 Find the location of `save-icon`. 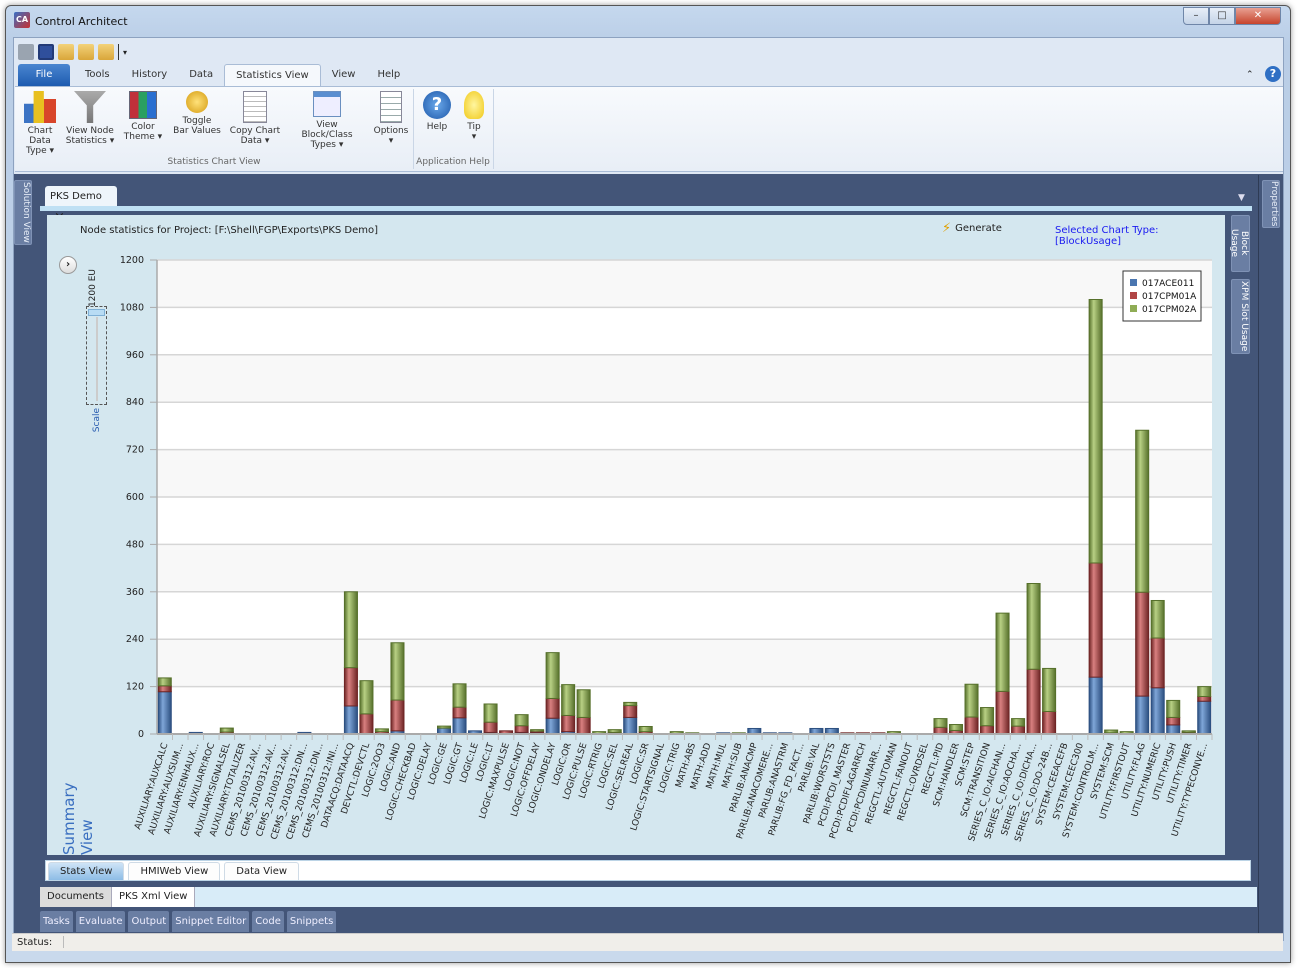

save-icon is located at coordinates (46, 52).